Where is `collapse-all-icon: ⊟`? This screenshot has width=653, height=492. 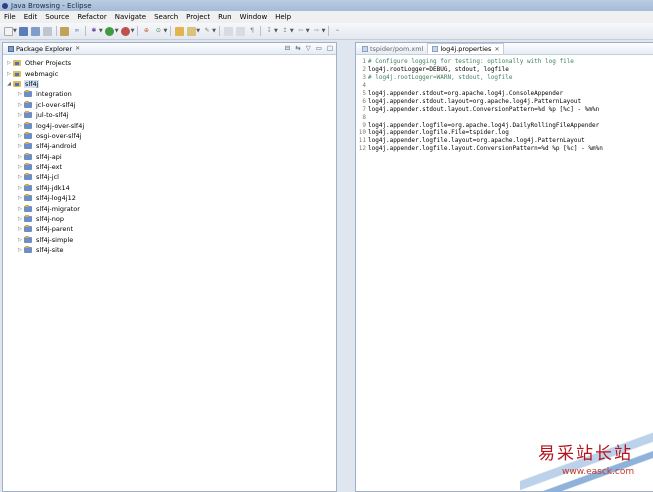 collapse-all-icon: ⊟ is located at coordinates (287, 48).